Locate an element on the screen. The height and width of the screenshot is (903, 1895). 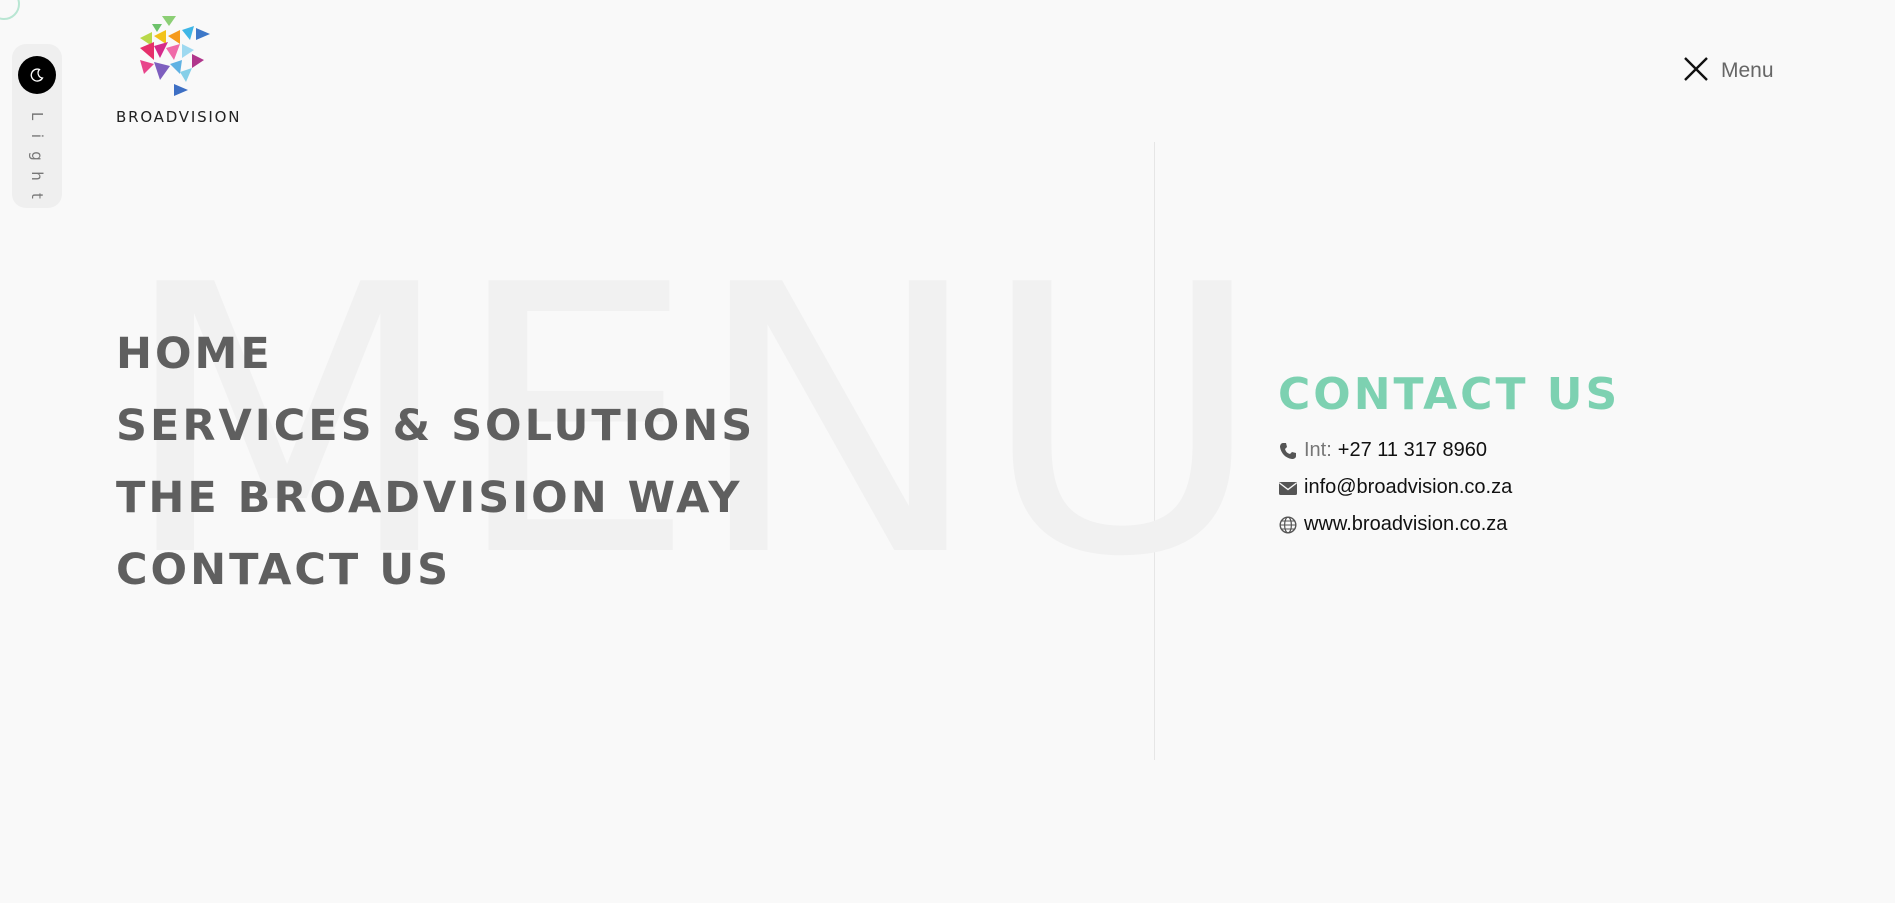
contact-website-row: www.broadvision.co.za is located at coordinates (1449, 524).